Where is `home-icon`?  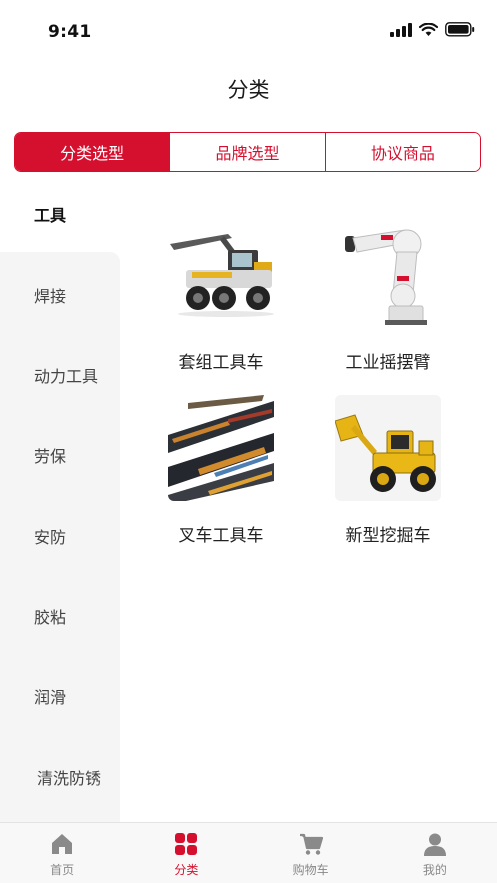
home-icon is located at coordinates (62, 844).